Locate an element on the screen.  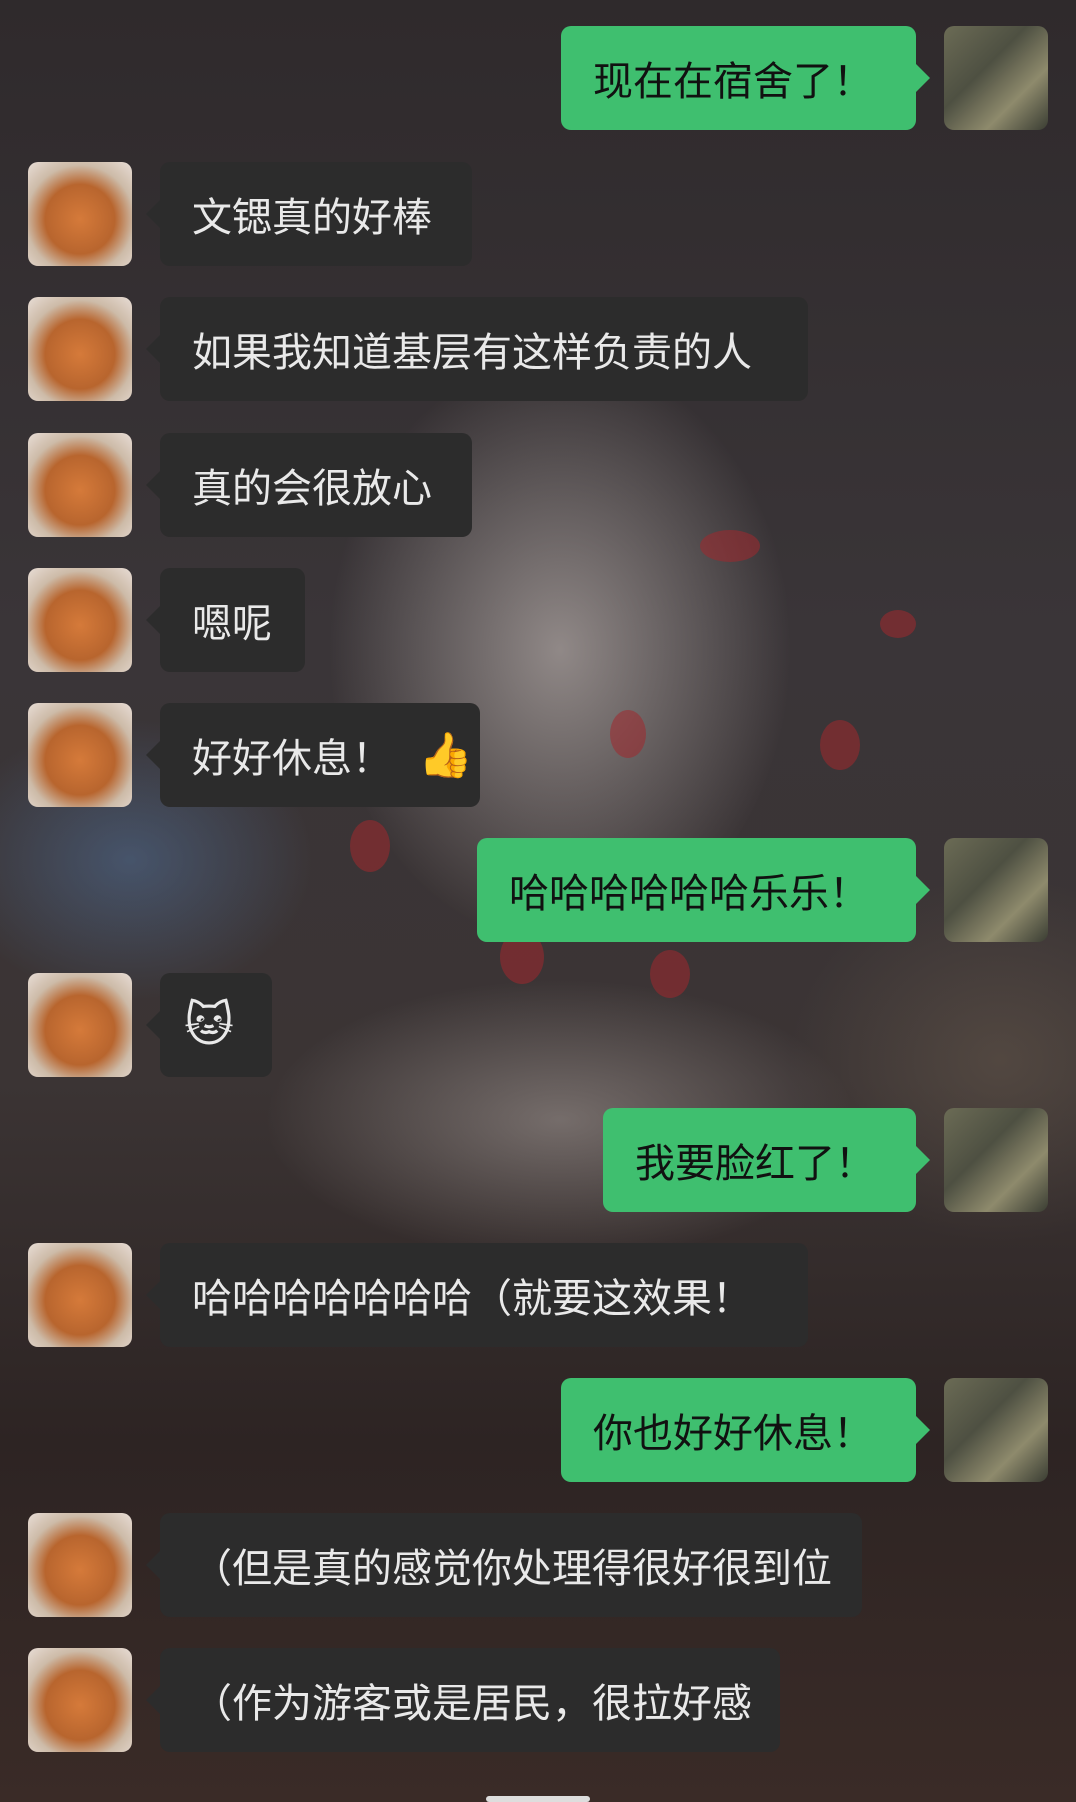
message-text: （作为游客或是居民，很拉好感 is located at coordinates (472, 1704).